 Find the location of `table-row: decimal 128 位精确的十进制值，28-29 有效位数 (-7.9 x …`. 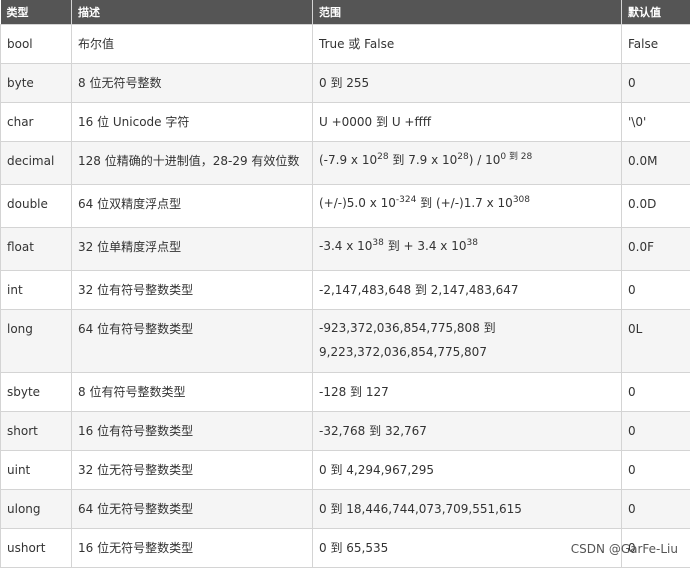

table-row: decimal 128 位精确的十进制值，28-29 有效位数 (-7.9 x … is located at coordinates (345, 162).